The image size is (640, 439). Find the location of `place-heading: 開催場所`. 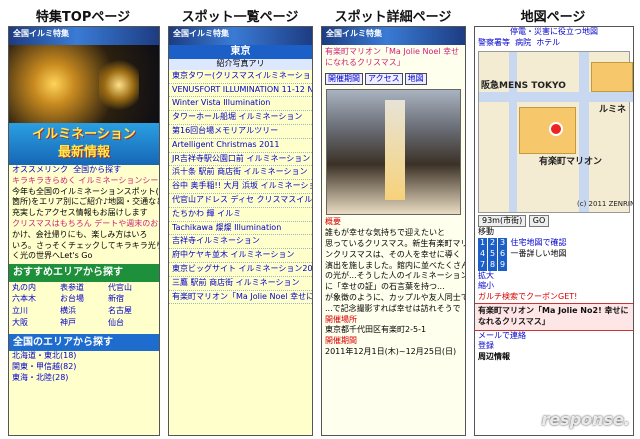

place-heading: 開催場所 is located at coordinates (341, 319).